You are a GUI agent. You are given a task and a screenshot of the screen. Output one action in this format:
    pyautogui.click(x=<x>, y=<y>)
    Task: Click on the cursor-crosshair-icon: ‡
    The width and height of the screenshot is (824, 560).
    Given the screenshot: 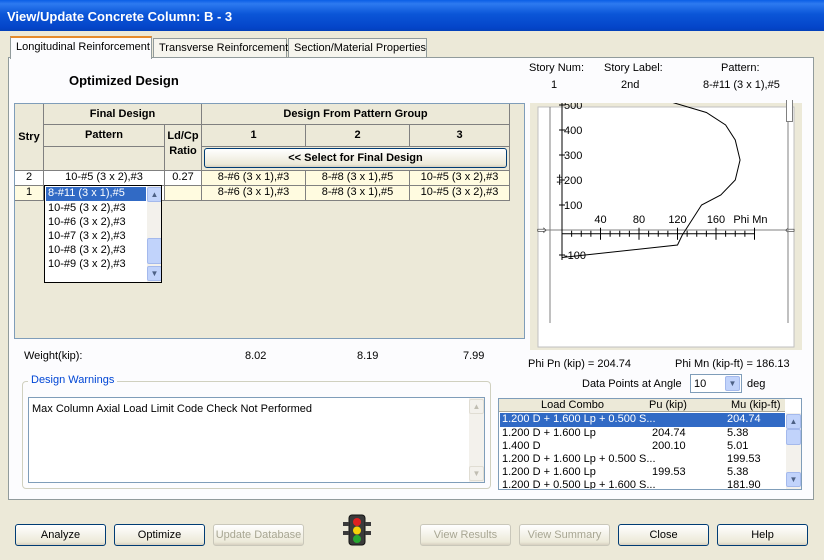 What is the action you would take?
    pyautogui.click(x=559, y=179)
    